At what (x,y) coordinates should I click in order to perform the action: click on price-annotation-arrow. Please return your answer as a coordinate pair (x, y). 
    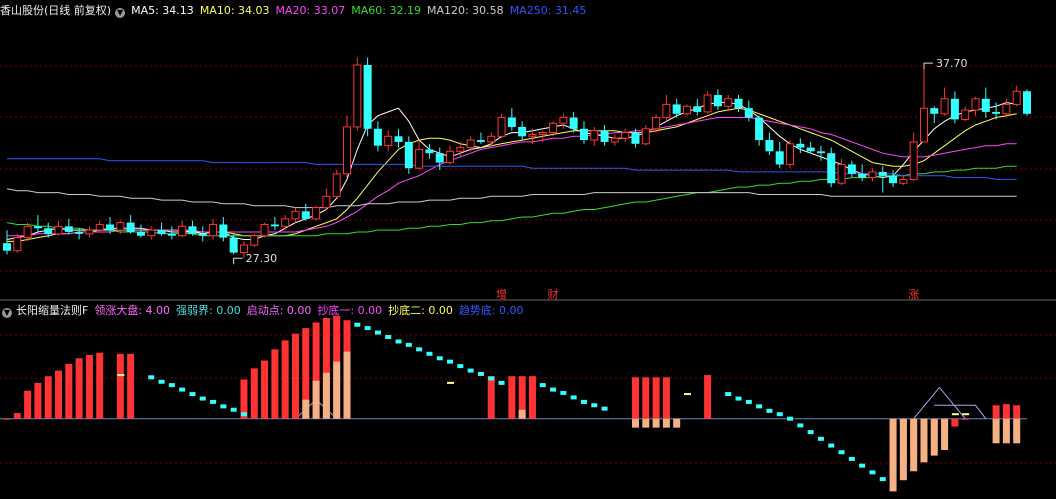
    Looking at the image, I should click on (238, 261).